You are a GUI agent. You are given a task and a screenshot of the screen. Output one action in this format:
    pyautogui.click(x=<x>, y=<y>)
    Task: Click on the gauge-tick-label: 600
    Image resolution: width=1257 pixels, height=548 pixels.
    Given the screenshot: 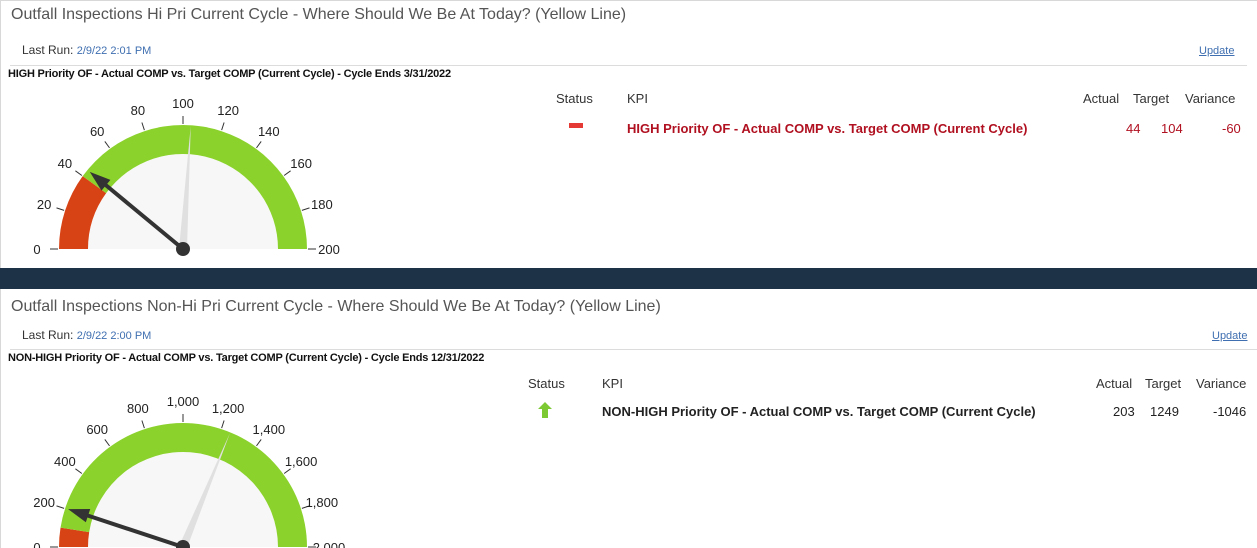 What is the action you would take?
    pyautogui.click(x=97, y=429)
    